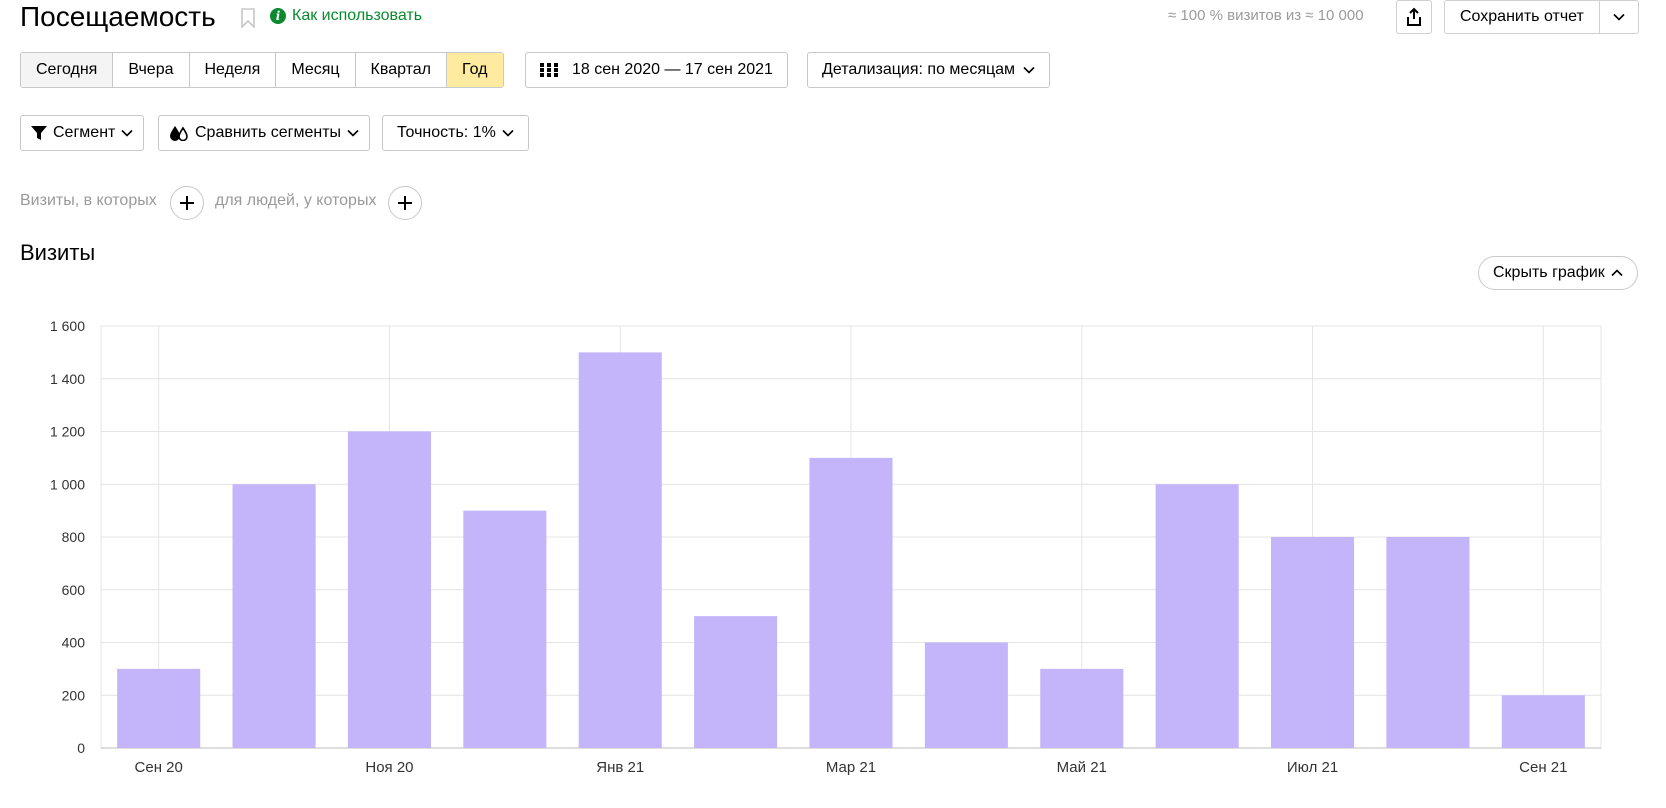 The width and height of the screenshot is (1666, 808). I want to click on hide-chart-button: Скрыть график, so click(1558, 273).